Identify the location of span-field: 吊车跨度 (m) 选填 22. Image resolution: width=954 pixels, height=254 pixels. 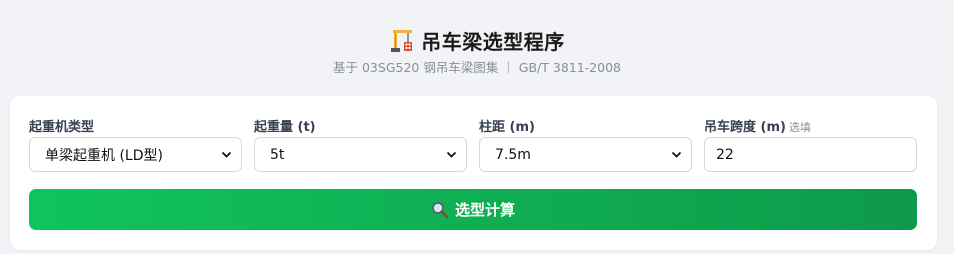
(810, 144).